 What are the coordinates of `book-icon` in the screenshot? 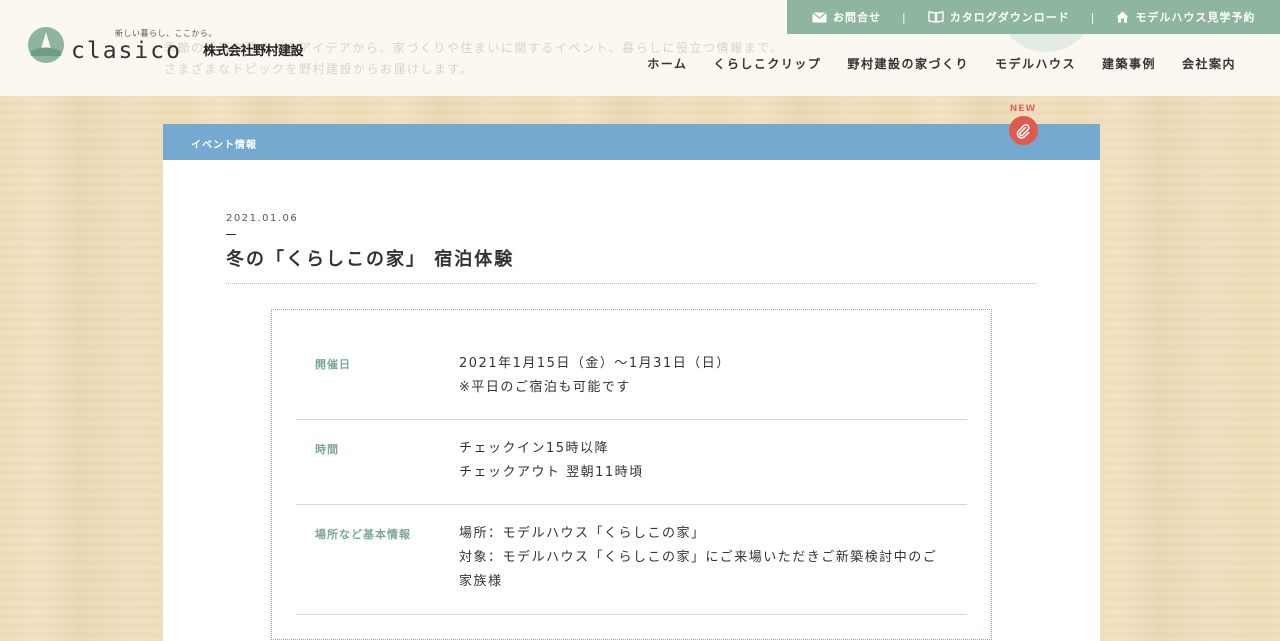 It's located at (936, 17).